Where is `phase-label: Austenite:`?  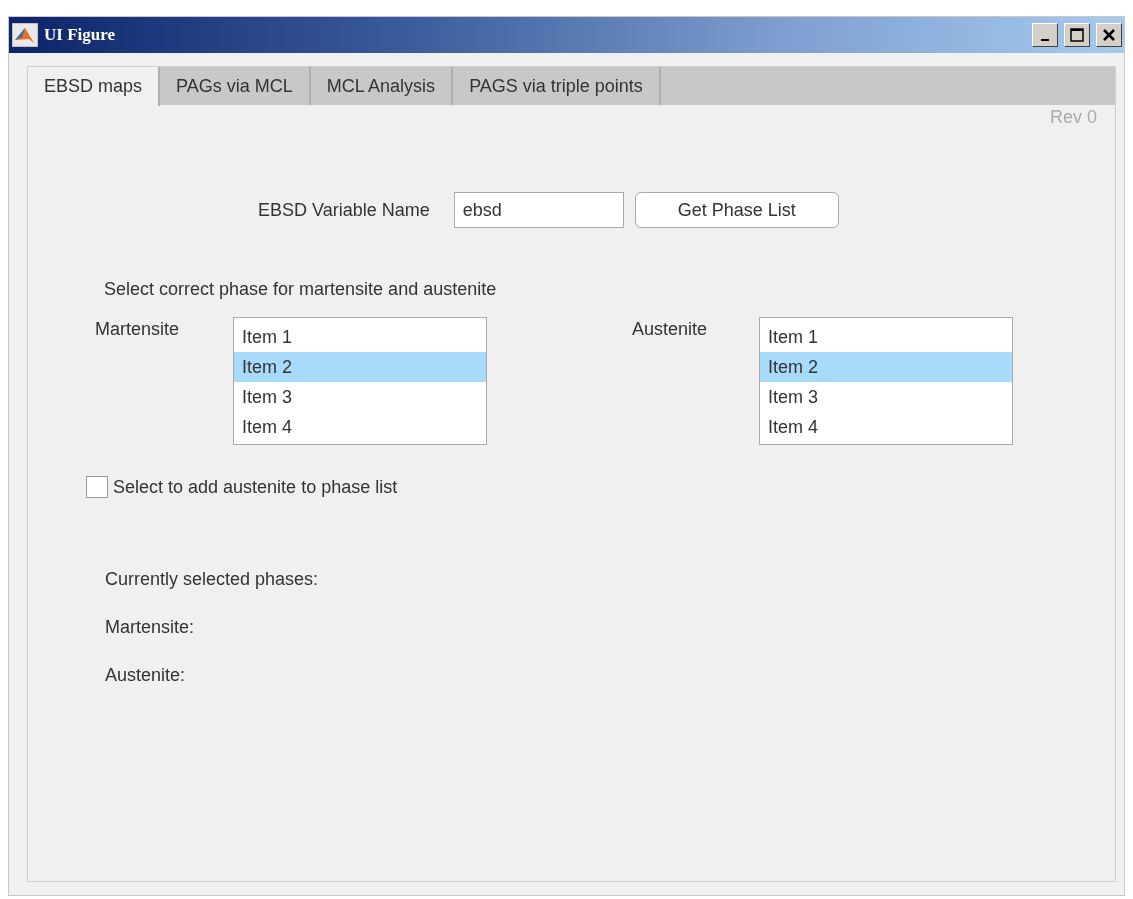
phase-label: Austenite: is located at coordinates (146, 675).